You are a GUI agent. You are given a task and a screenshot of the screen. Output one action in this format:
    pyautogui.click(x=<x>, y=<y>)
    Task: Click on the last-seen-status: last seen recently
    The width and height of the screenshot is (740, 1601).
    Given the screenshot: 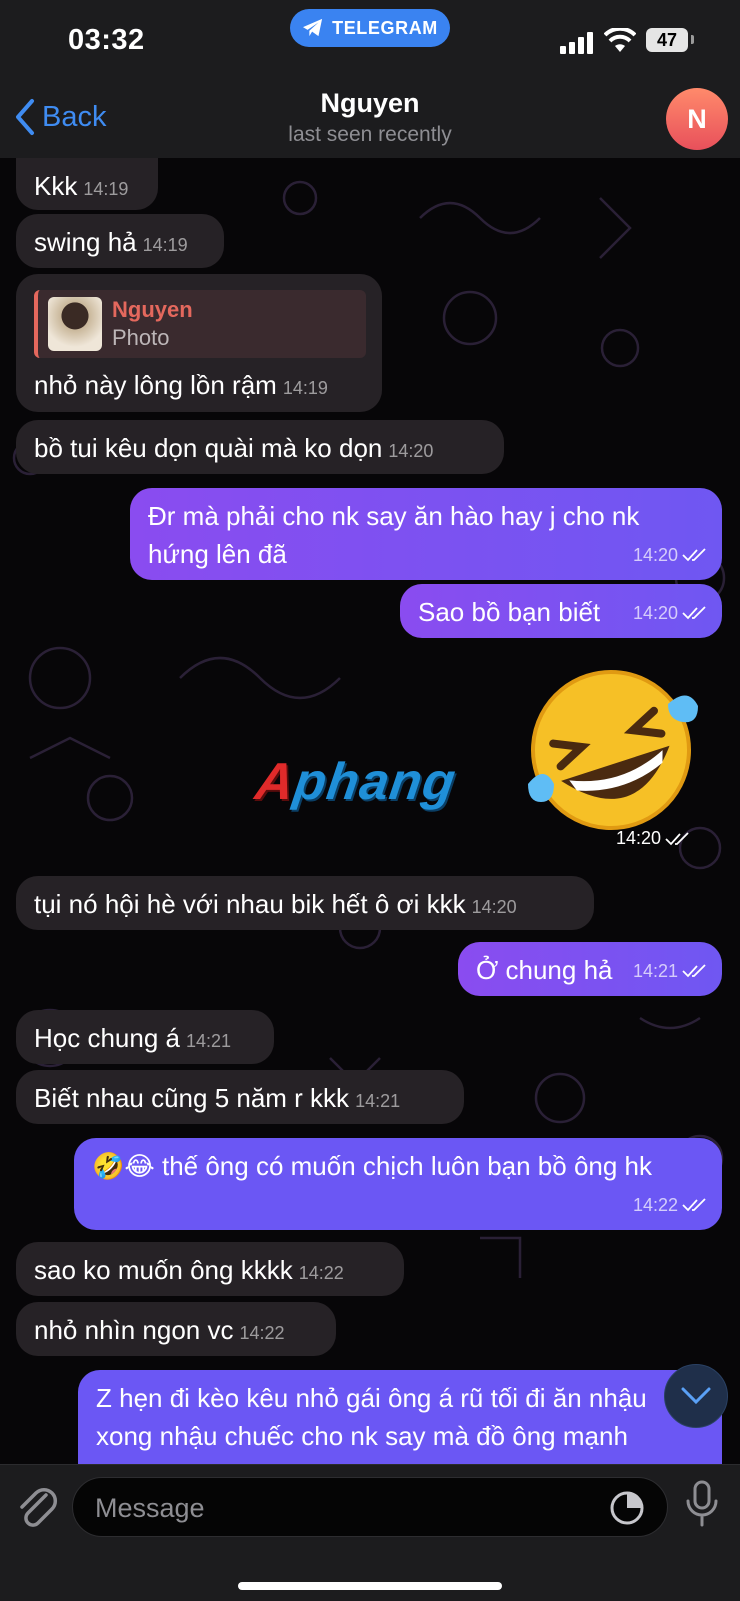 What is the action you would take?
    pyautogui.click(x=370, y=134)
    